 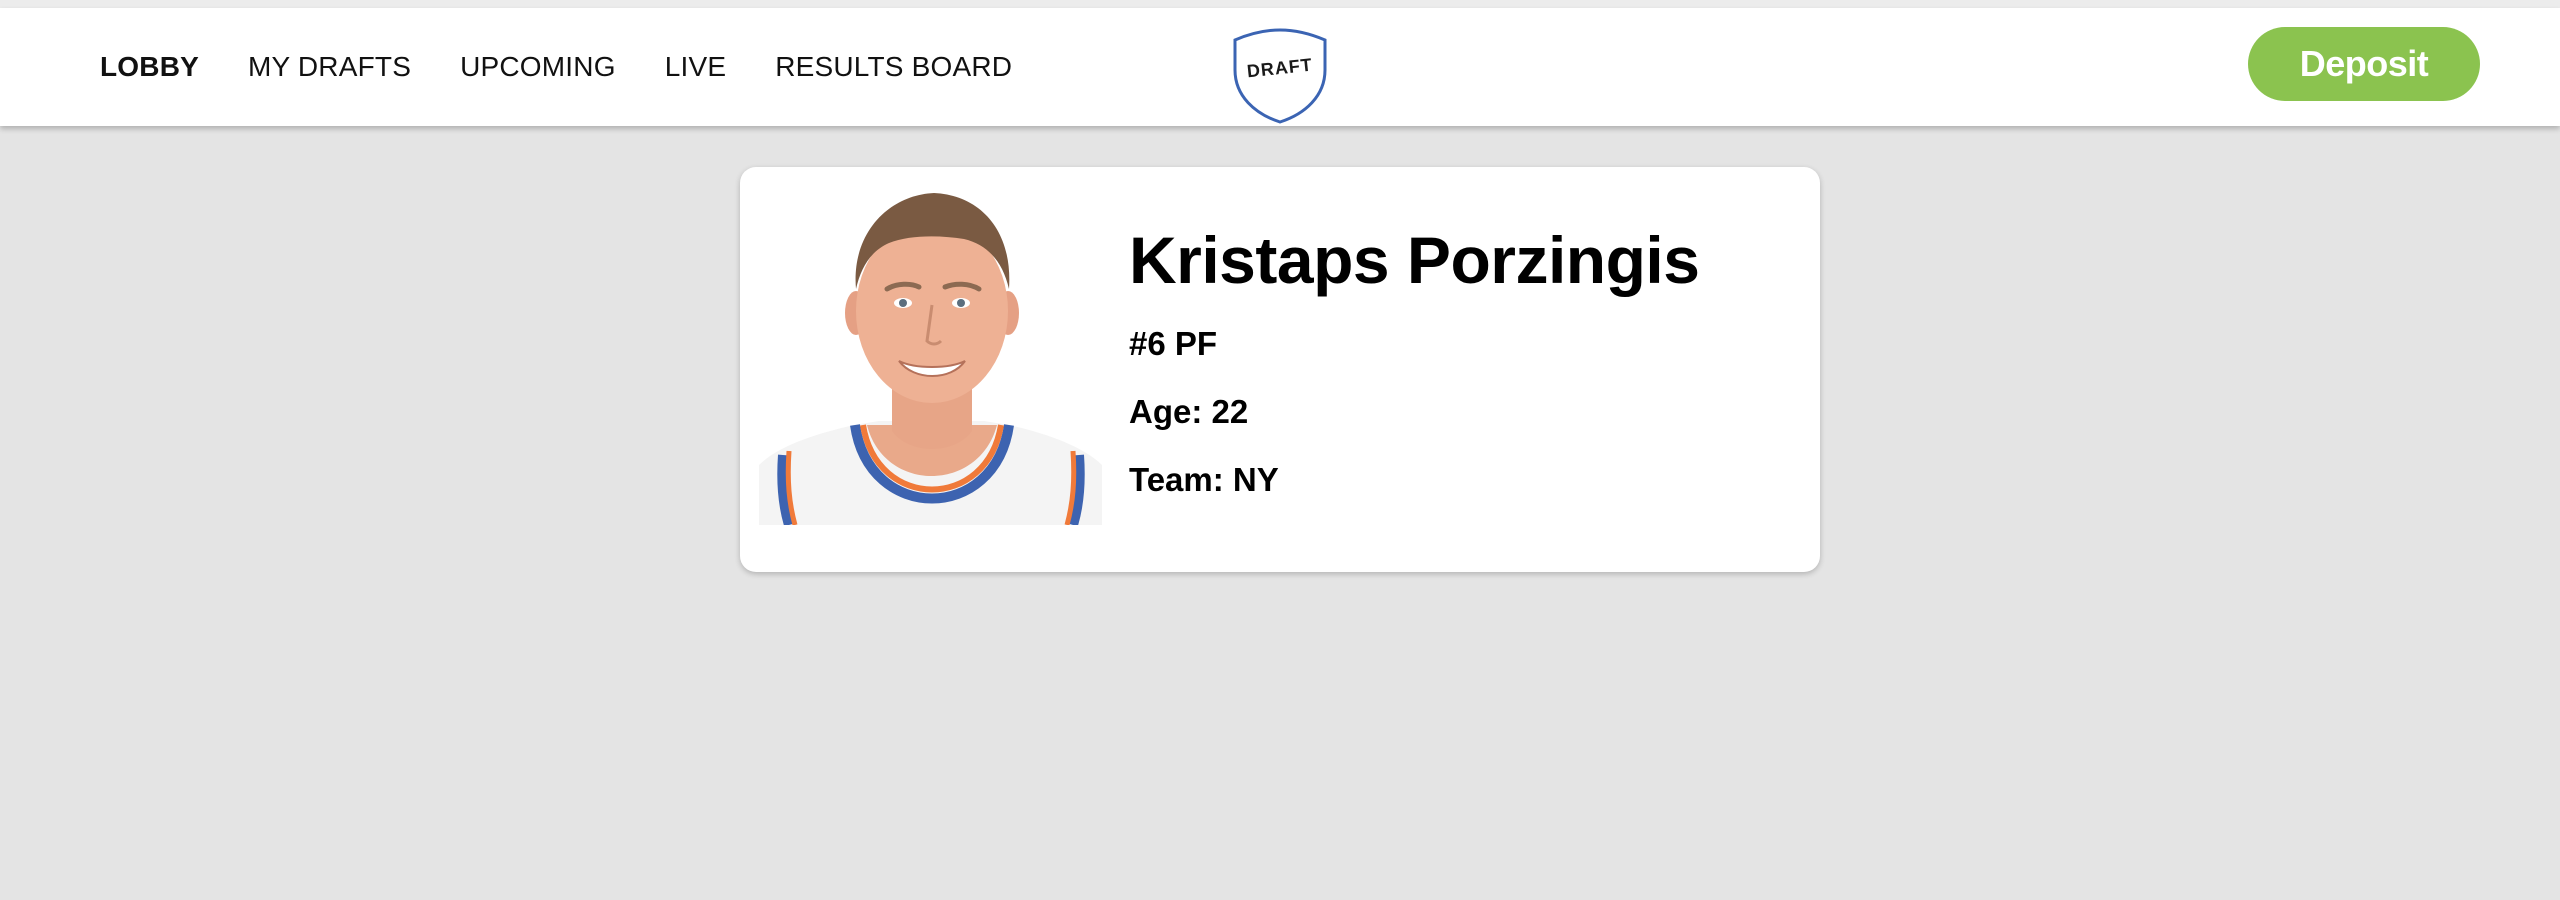 I want to click on player-portrait-image, so click(x=930, y=359).